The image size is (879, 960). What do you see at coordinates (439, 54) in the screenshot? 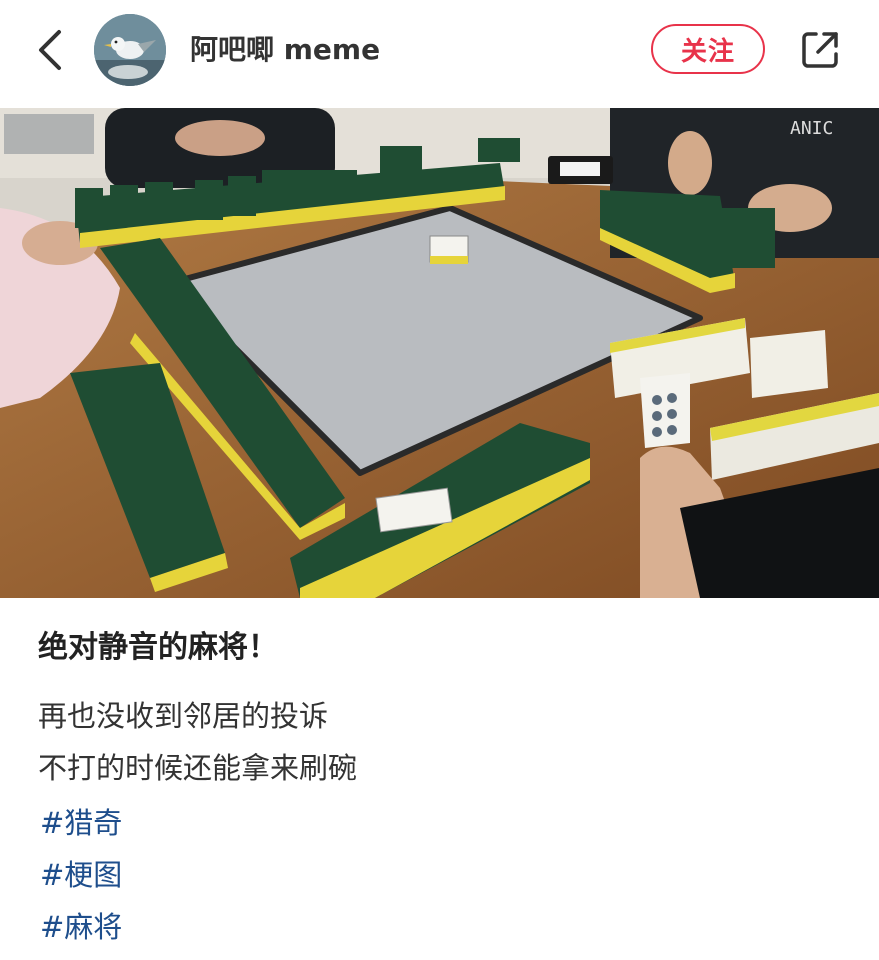
I see `post-header: 阿吧唧 meme 关注` at bounding box center [439, 54].